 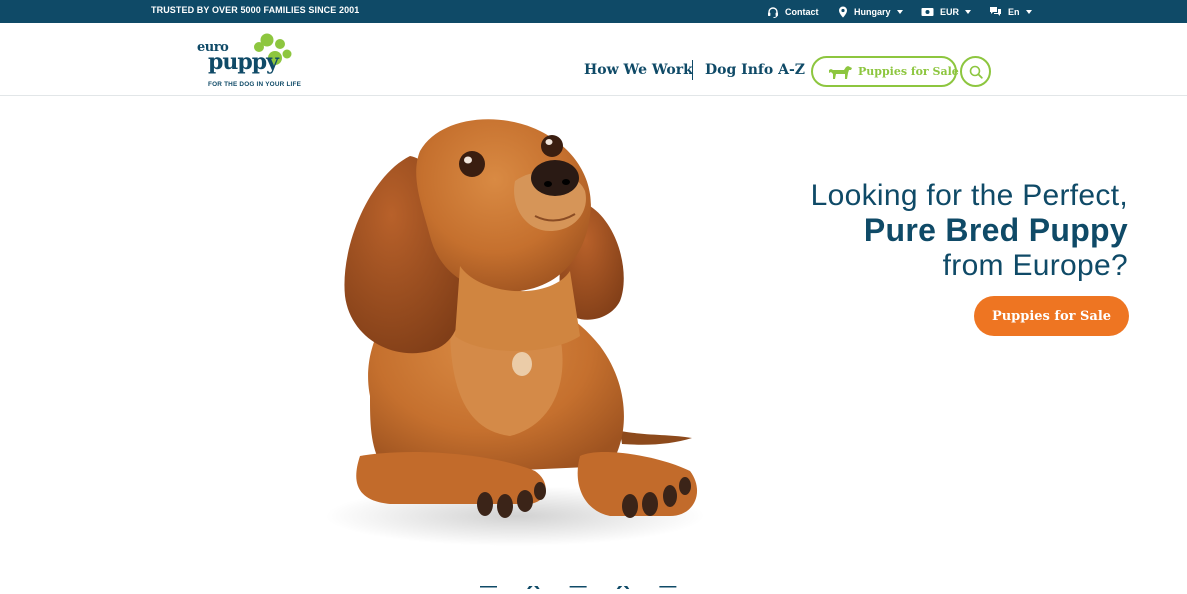 What do you see at coordinates (773, 12) in the screenshot?
I see `headset-icon` at bounding box center [773, 12].